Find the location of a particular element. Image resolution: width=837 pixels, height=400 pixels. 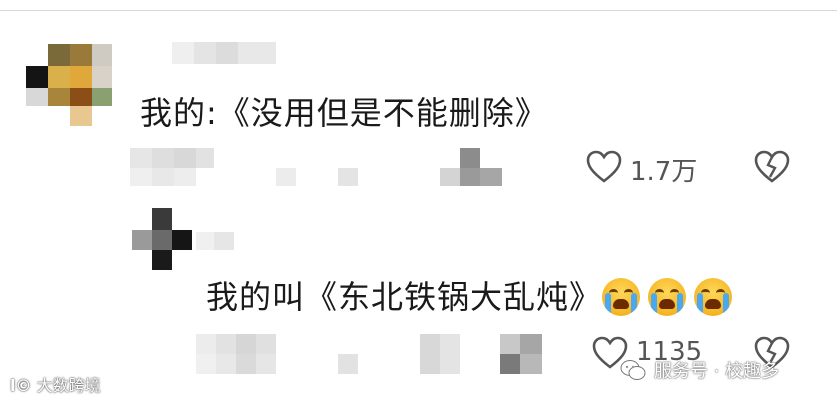

watermark-right: 服务号 · 校趣多 is located at coordinates (699, 370).